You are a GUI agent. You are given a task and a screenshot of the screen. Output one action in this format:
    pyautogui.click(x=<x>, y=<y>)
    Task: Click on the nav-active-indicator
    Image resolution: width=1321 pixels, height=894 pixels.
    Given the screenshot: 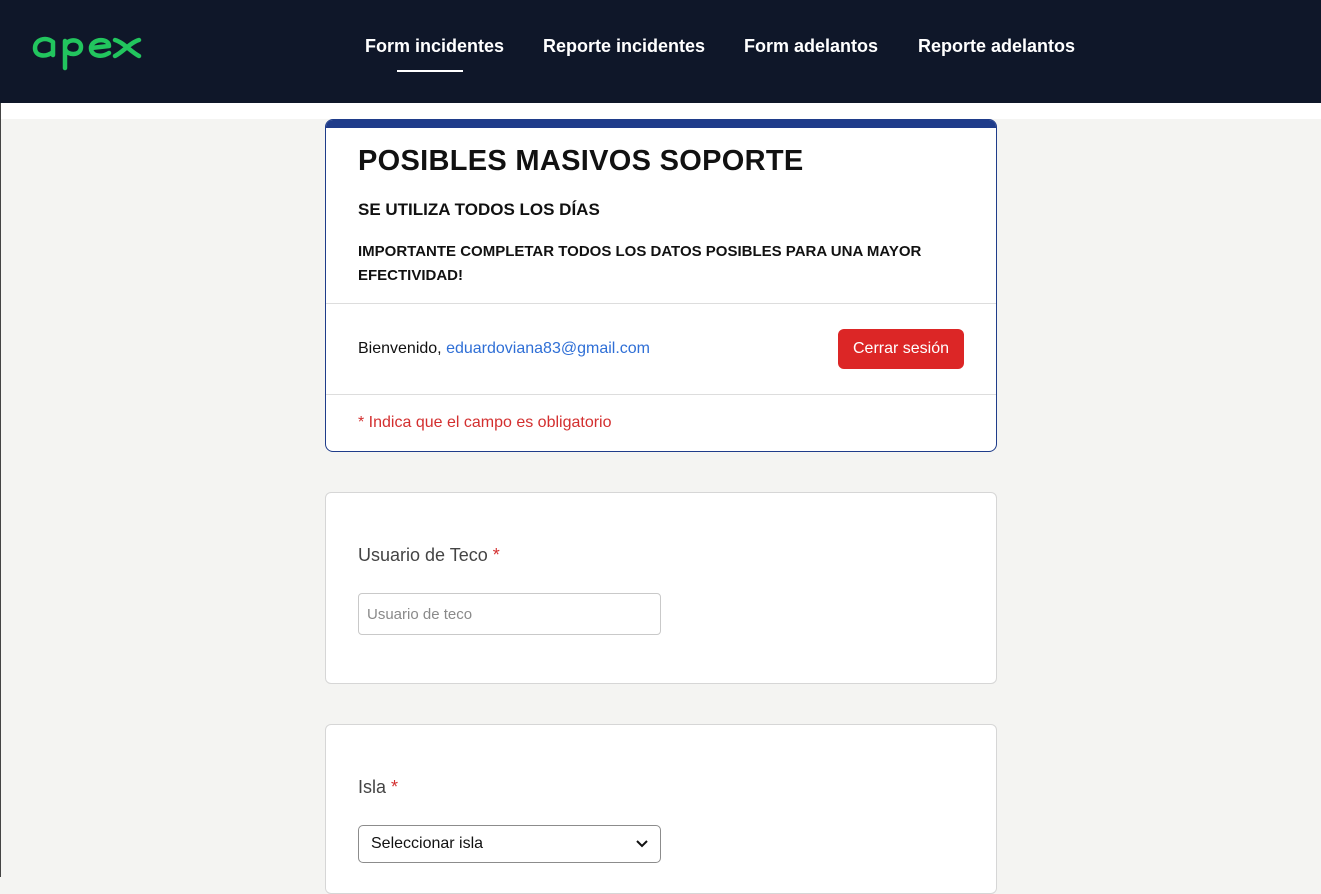 What is the action you would take?
    pyautogui.click(x=430, y=71)
    